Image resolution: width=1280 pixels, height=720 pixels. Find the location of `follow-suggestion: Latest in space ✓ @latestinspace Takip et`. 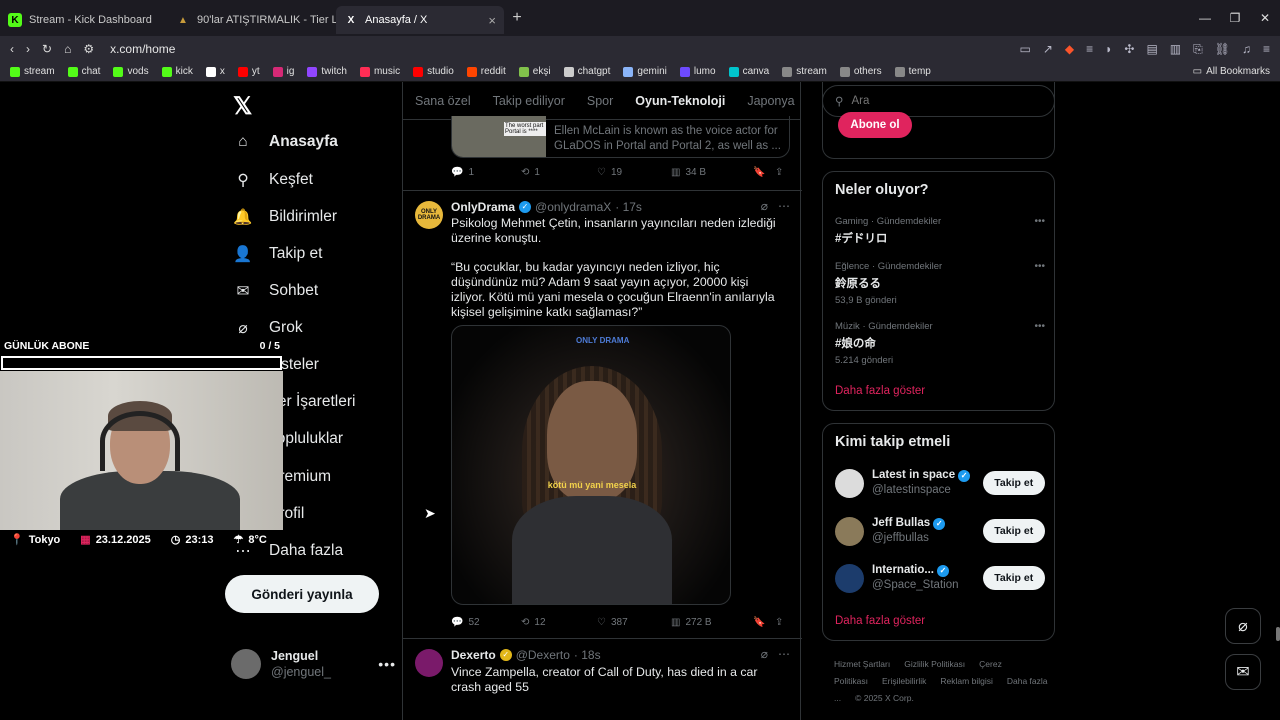

follow-suggestion: Latest in space ✓ @latestinspace Takip et is located at coordinates (940, 483).